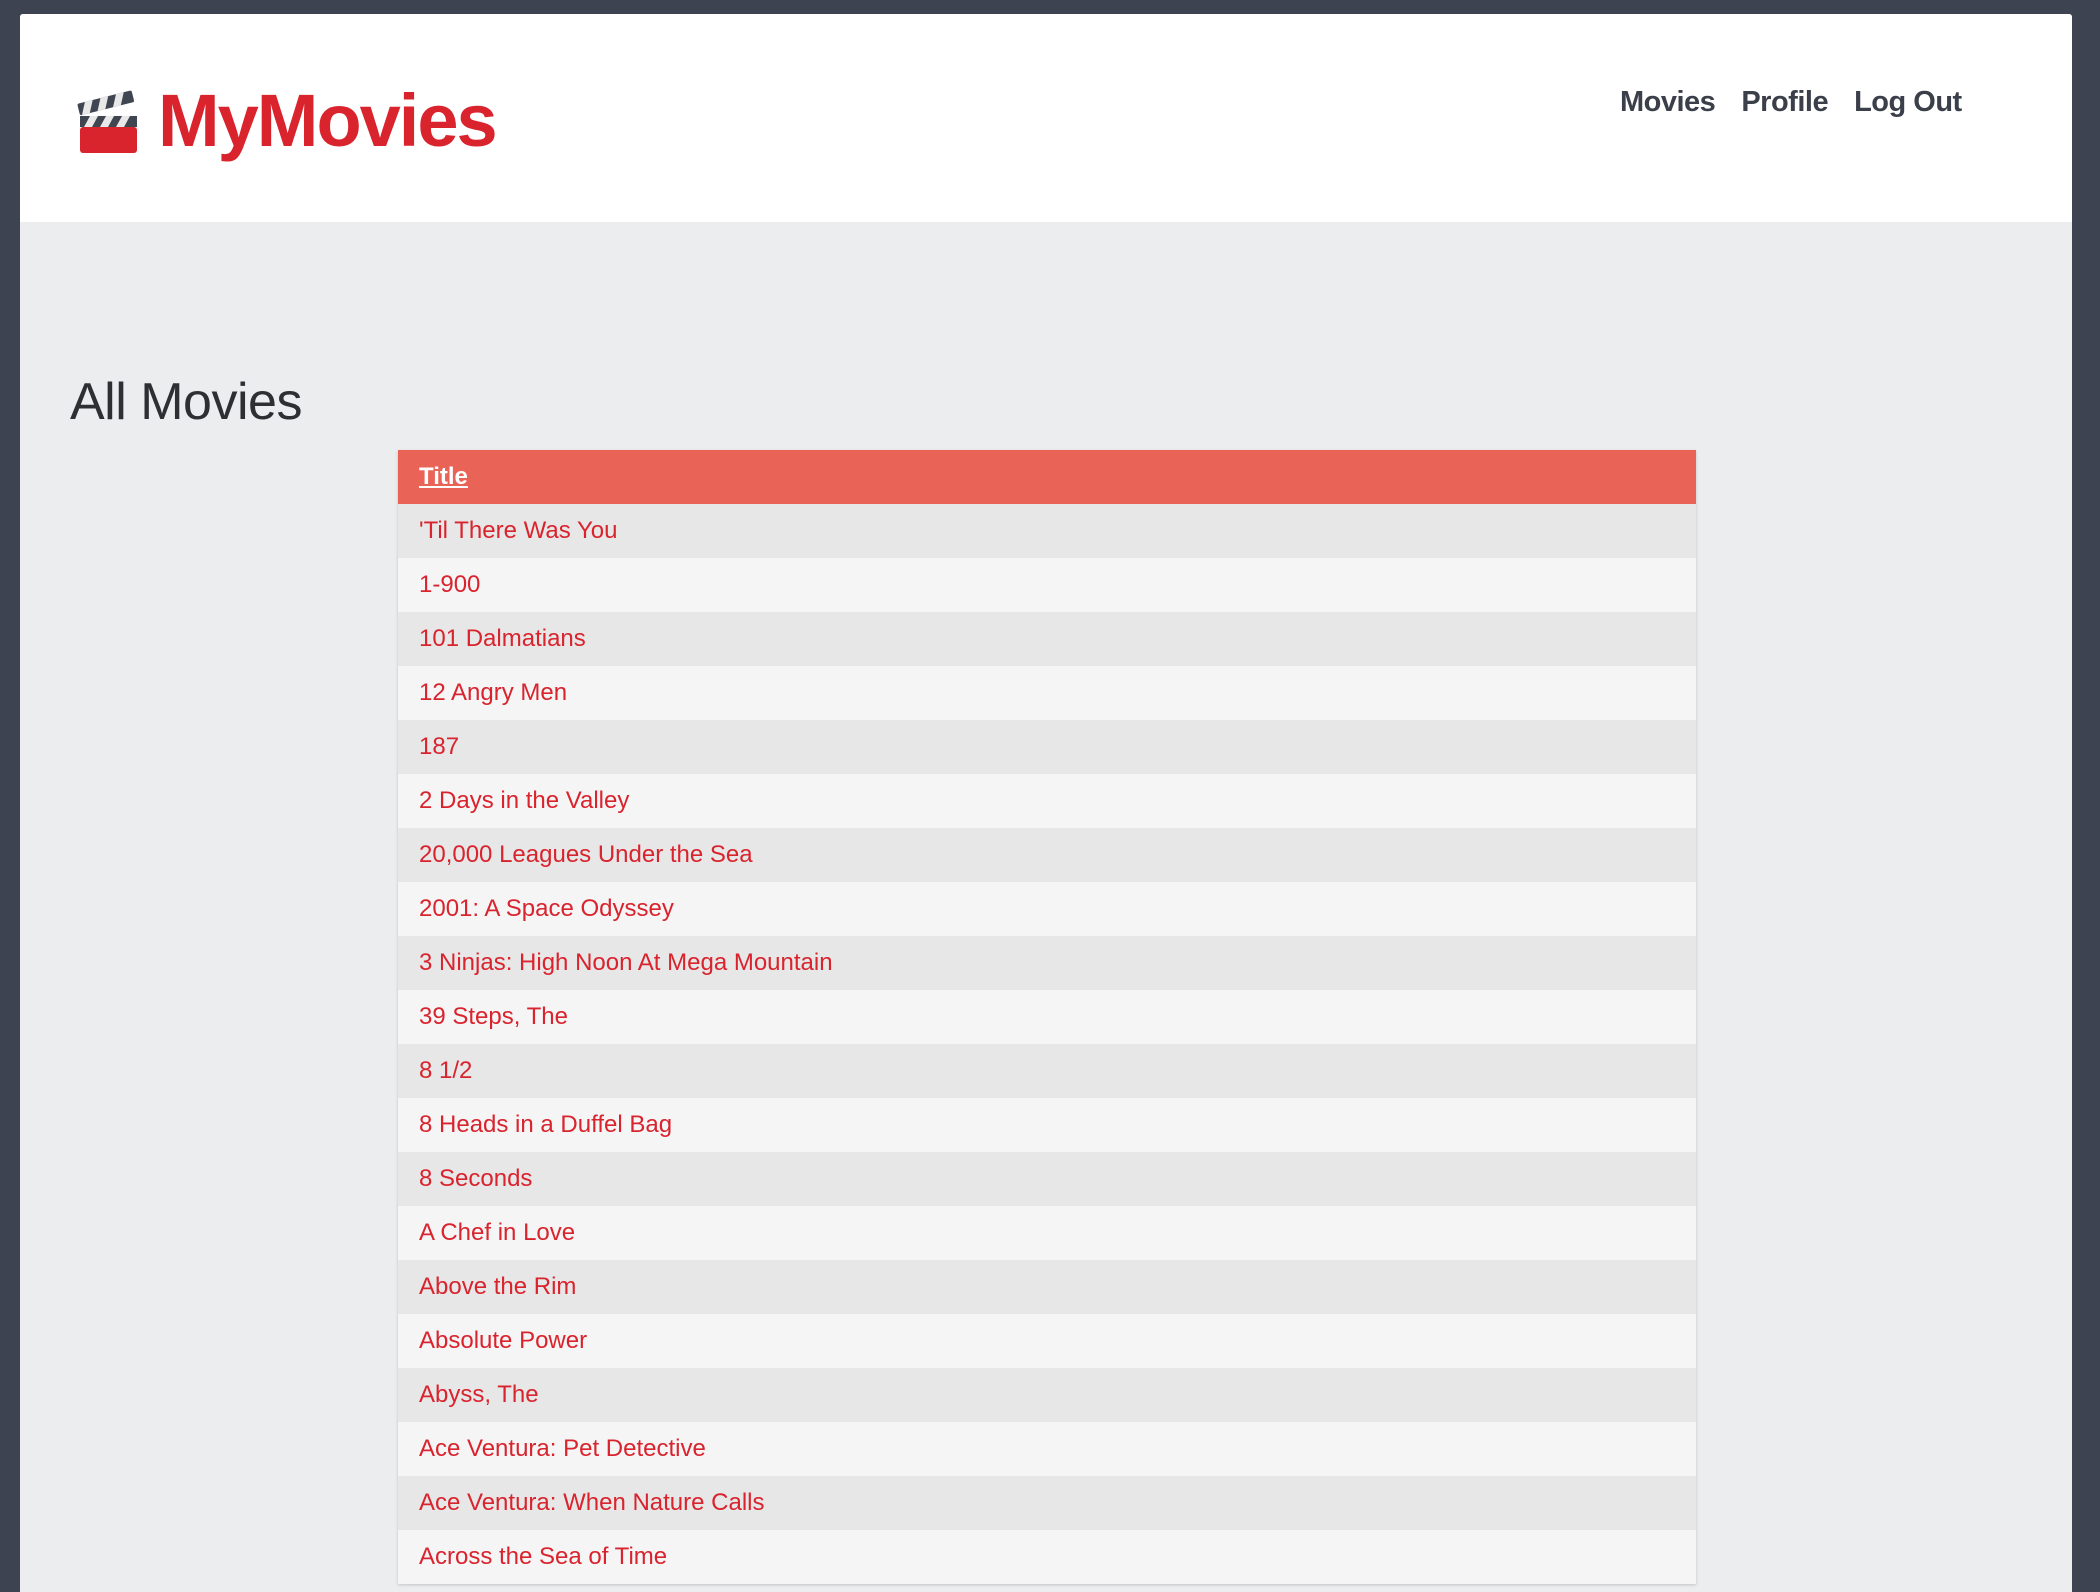  What do you see at coordinates (493, 1016) in the screenshot?
I see `movie-title-link: 39 Steps, The` at bounding box center [493, 1016].